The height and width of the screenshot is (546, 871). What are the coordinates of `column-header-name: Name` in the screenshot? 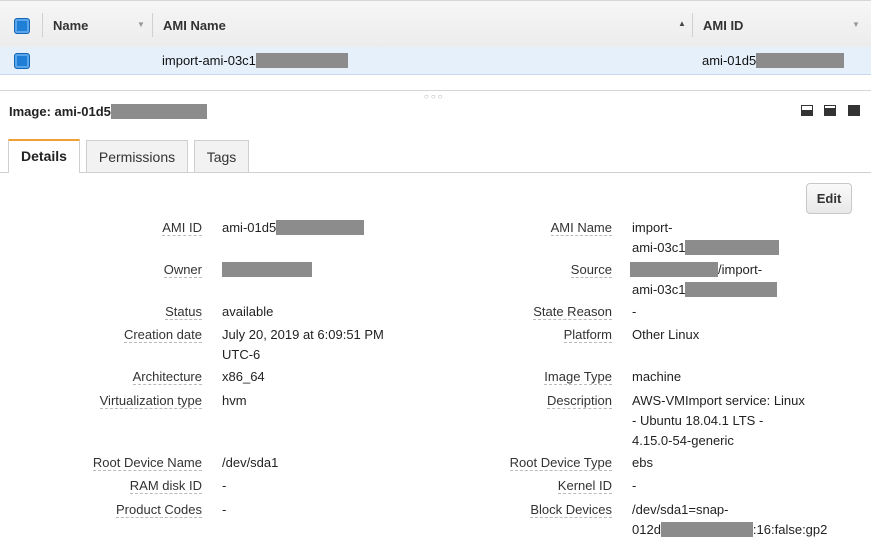 It's located at (70, 25).